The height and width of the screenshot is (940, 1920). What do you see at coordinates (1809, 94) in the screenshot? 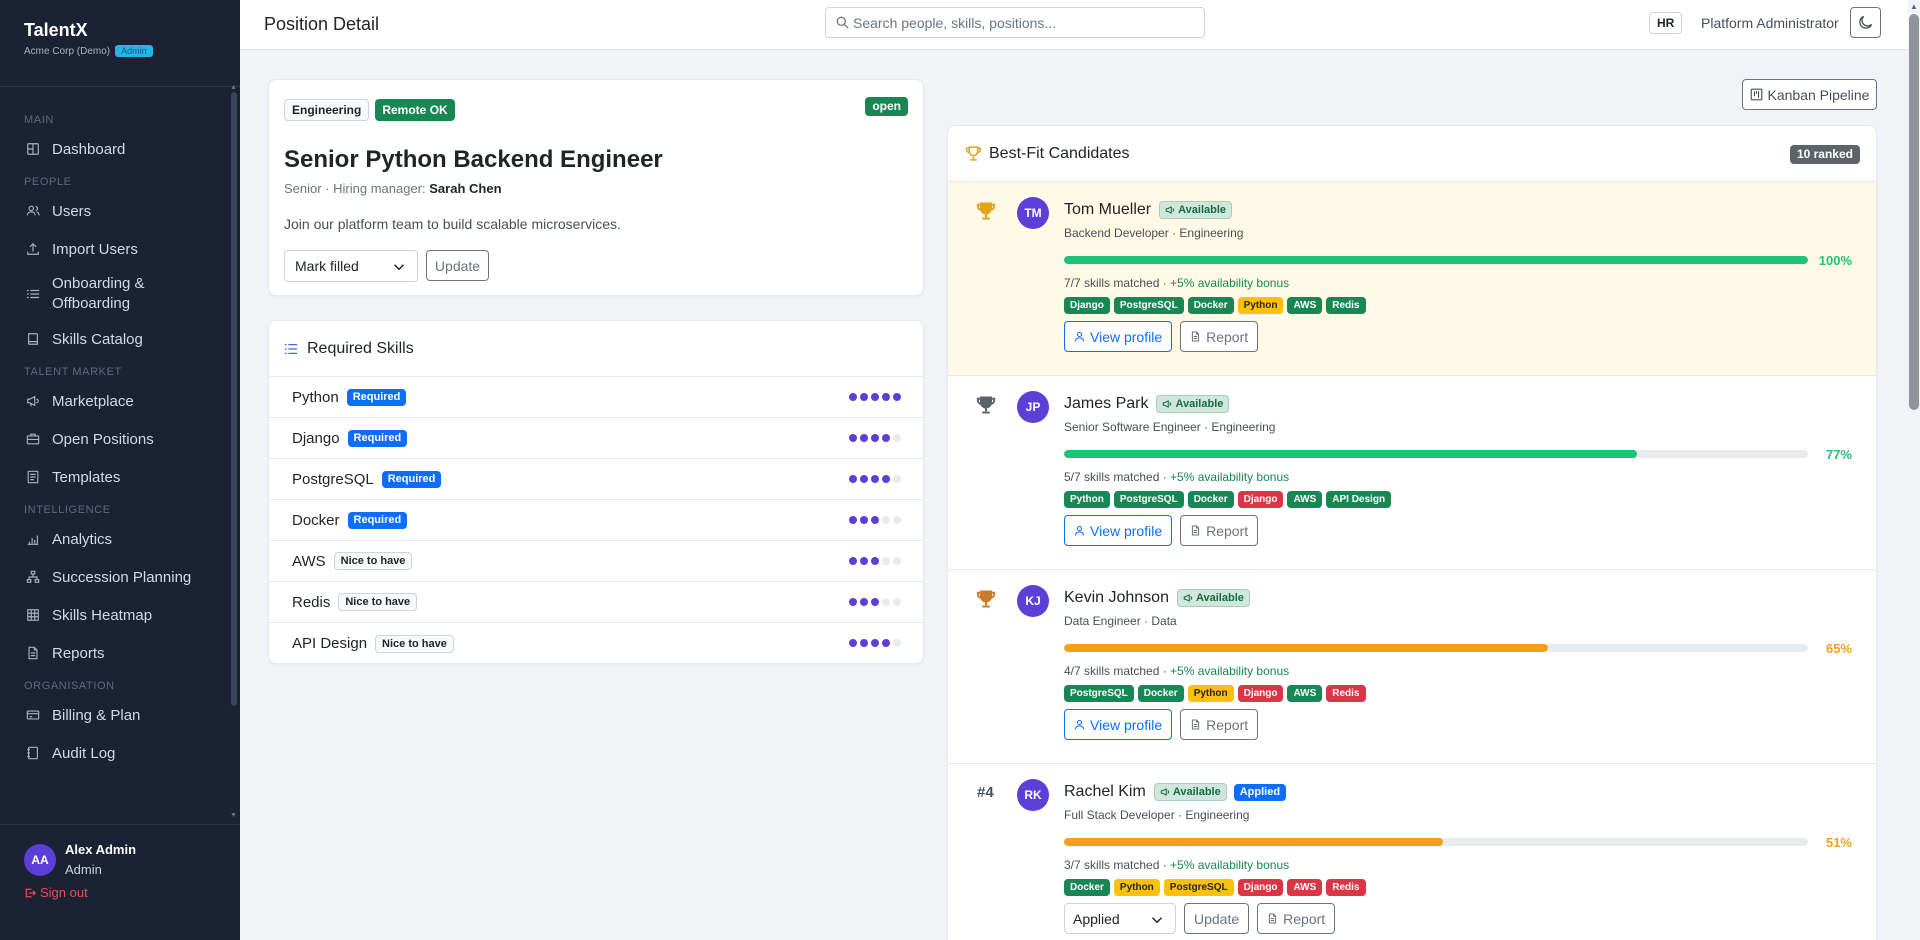
I see `kanban-pipeline-button: Kanban Pipeline` at bounding box center [1809, 94].